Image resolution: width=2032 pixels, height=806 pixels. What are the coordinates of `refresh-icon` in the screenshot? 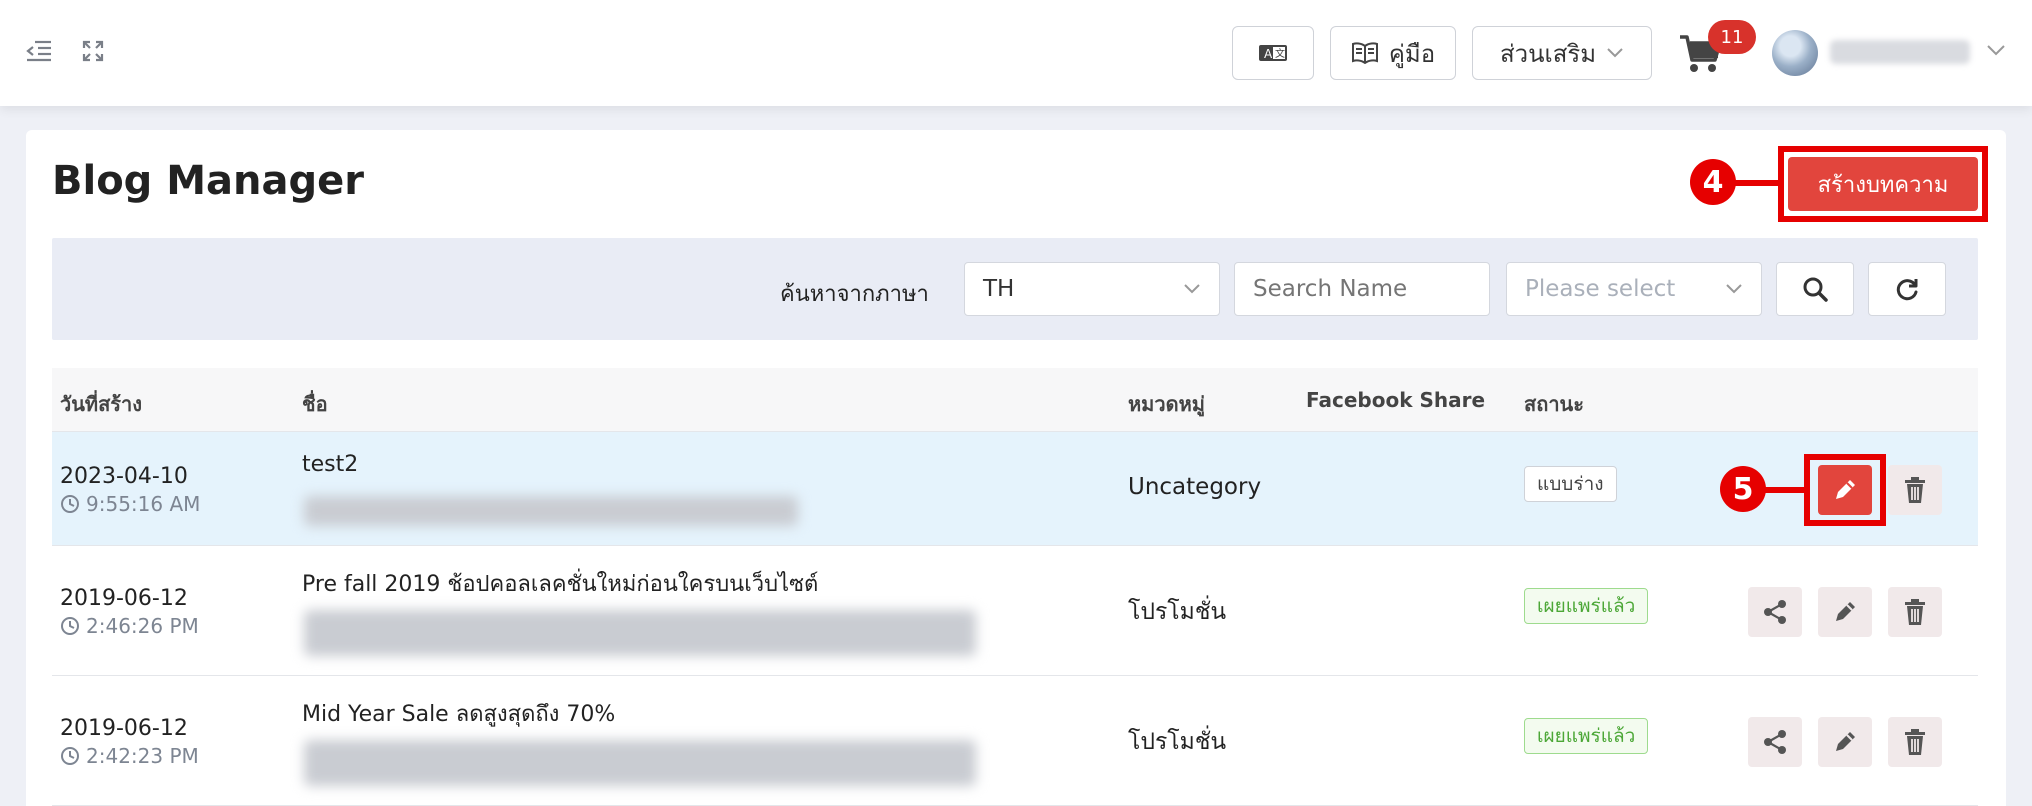 It's located at (1907, 290).